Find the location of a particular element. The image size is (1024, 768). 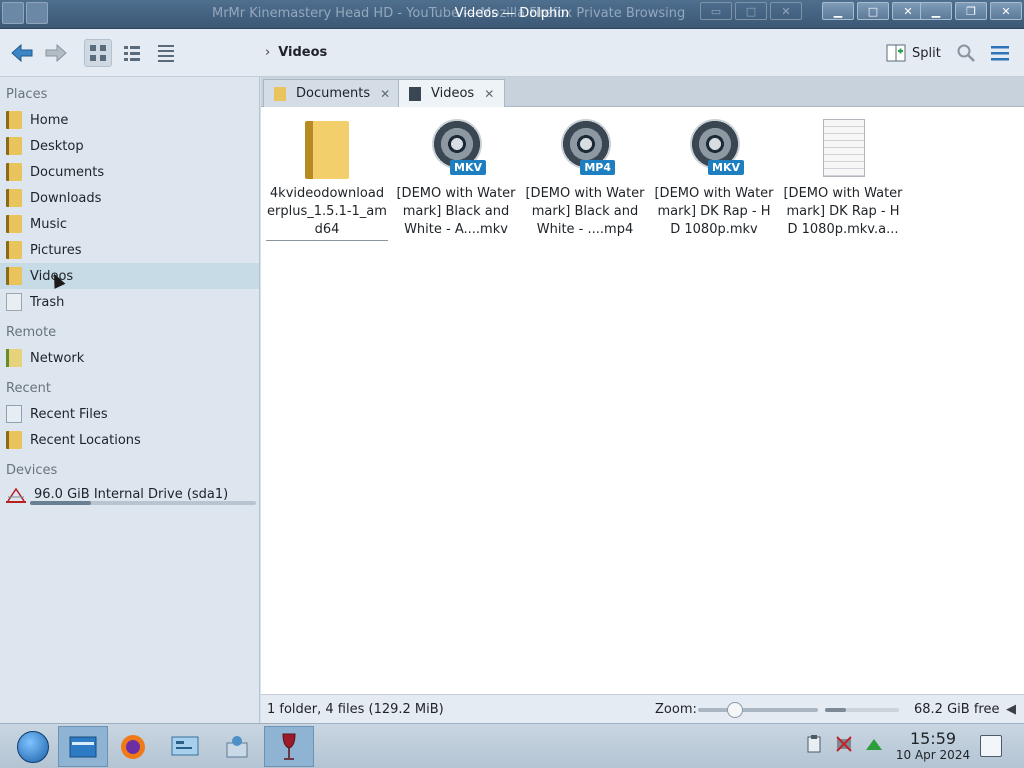

sidebar-item-label: 96.0 GiB Internal Drive (sda1) is located at coordinates (131, 494).